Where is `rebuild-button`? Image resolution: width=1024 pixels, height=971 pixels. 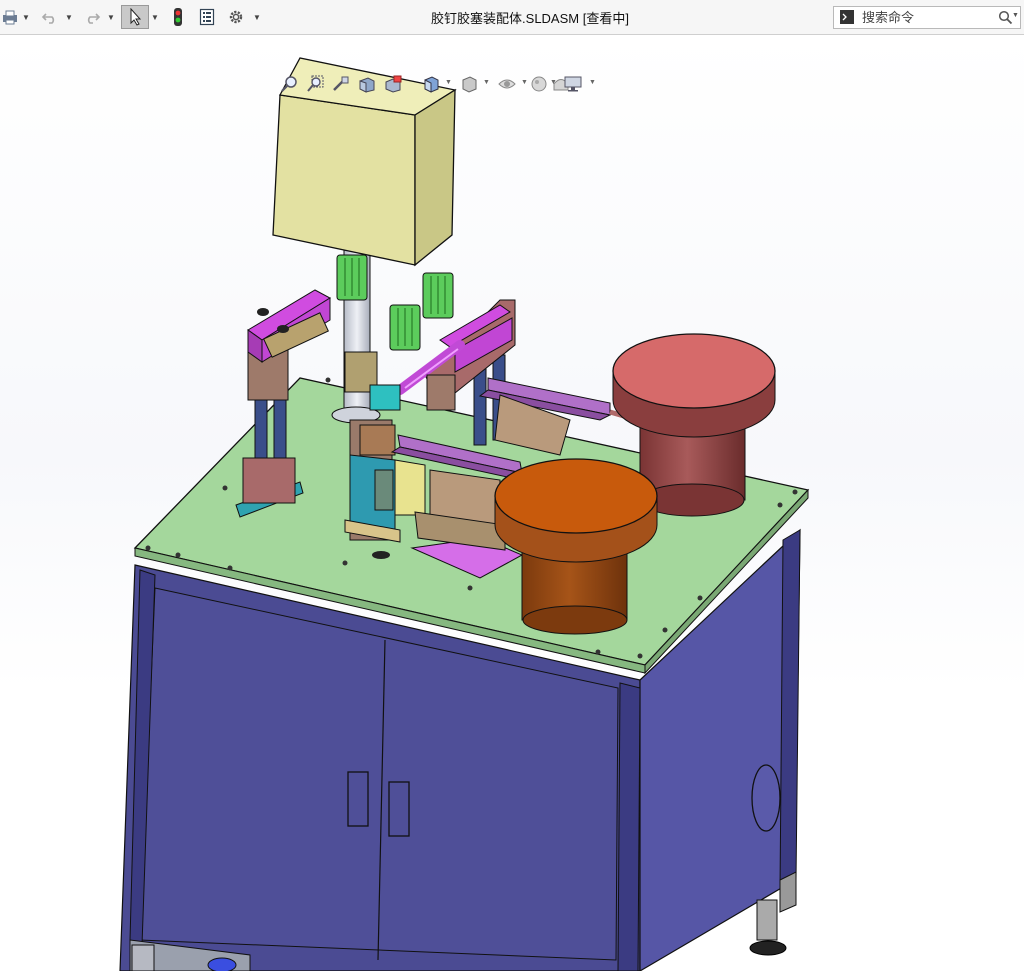
rebuild-button is located at coordinates (178, 17).